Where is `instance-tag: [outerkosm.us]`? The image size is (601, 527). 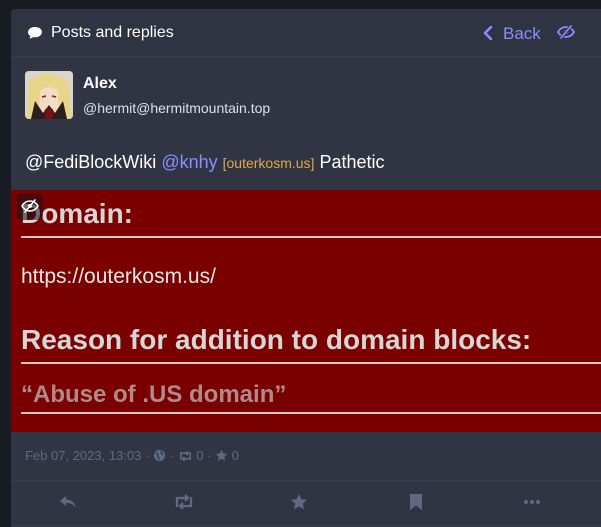 instance-tag: [outerkosm.us] is located at coordinates (268, 163).